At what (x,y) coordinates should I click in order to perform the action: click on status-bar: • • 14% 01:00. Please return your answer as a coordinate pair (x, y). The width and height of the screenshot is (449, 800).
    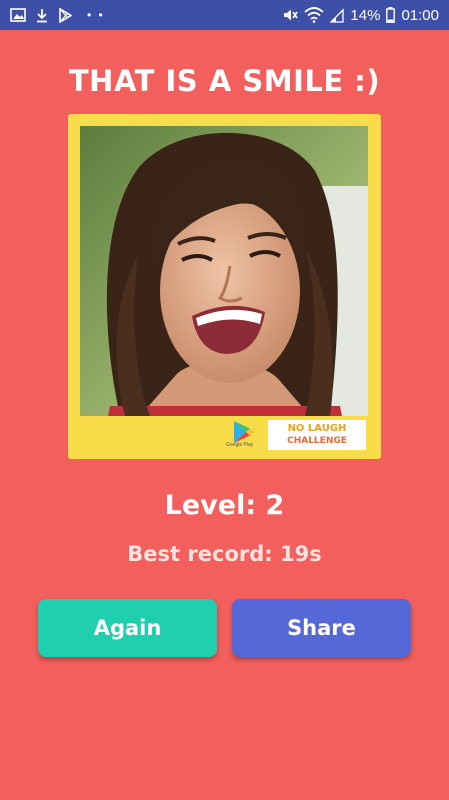
    Looking at the image, I should click on (224, 15).